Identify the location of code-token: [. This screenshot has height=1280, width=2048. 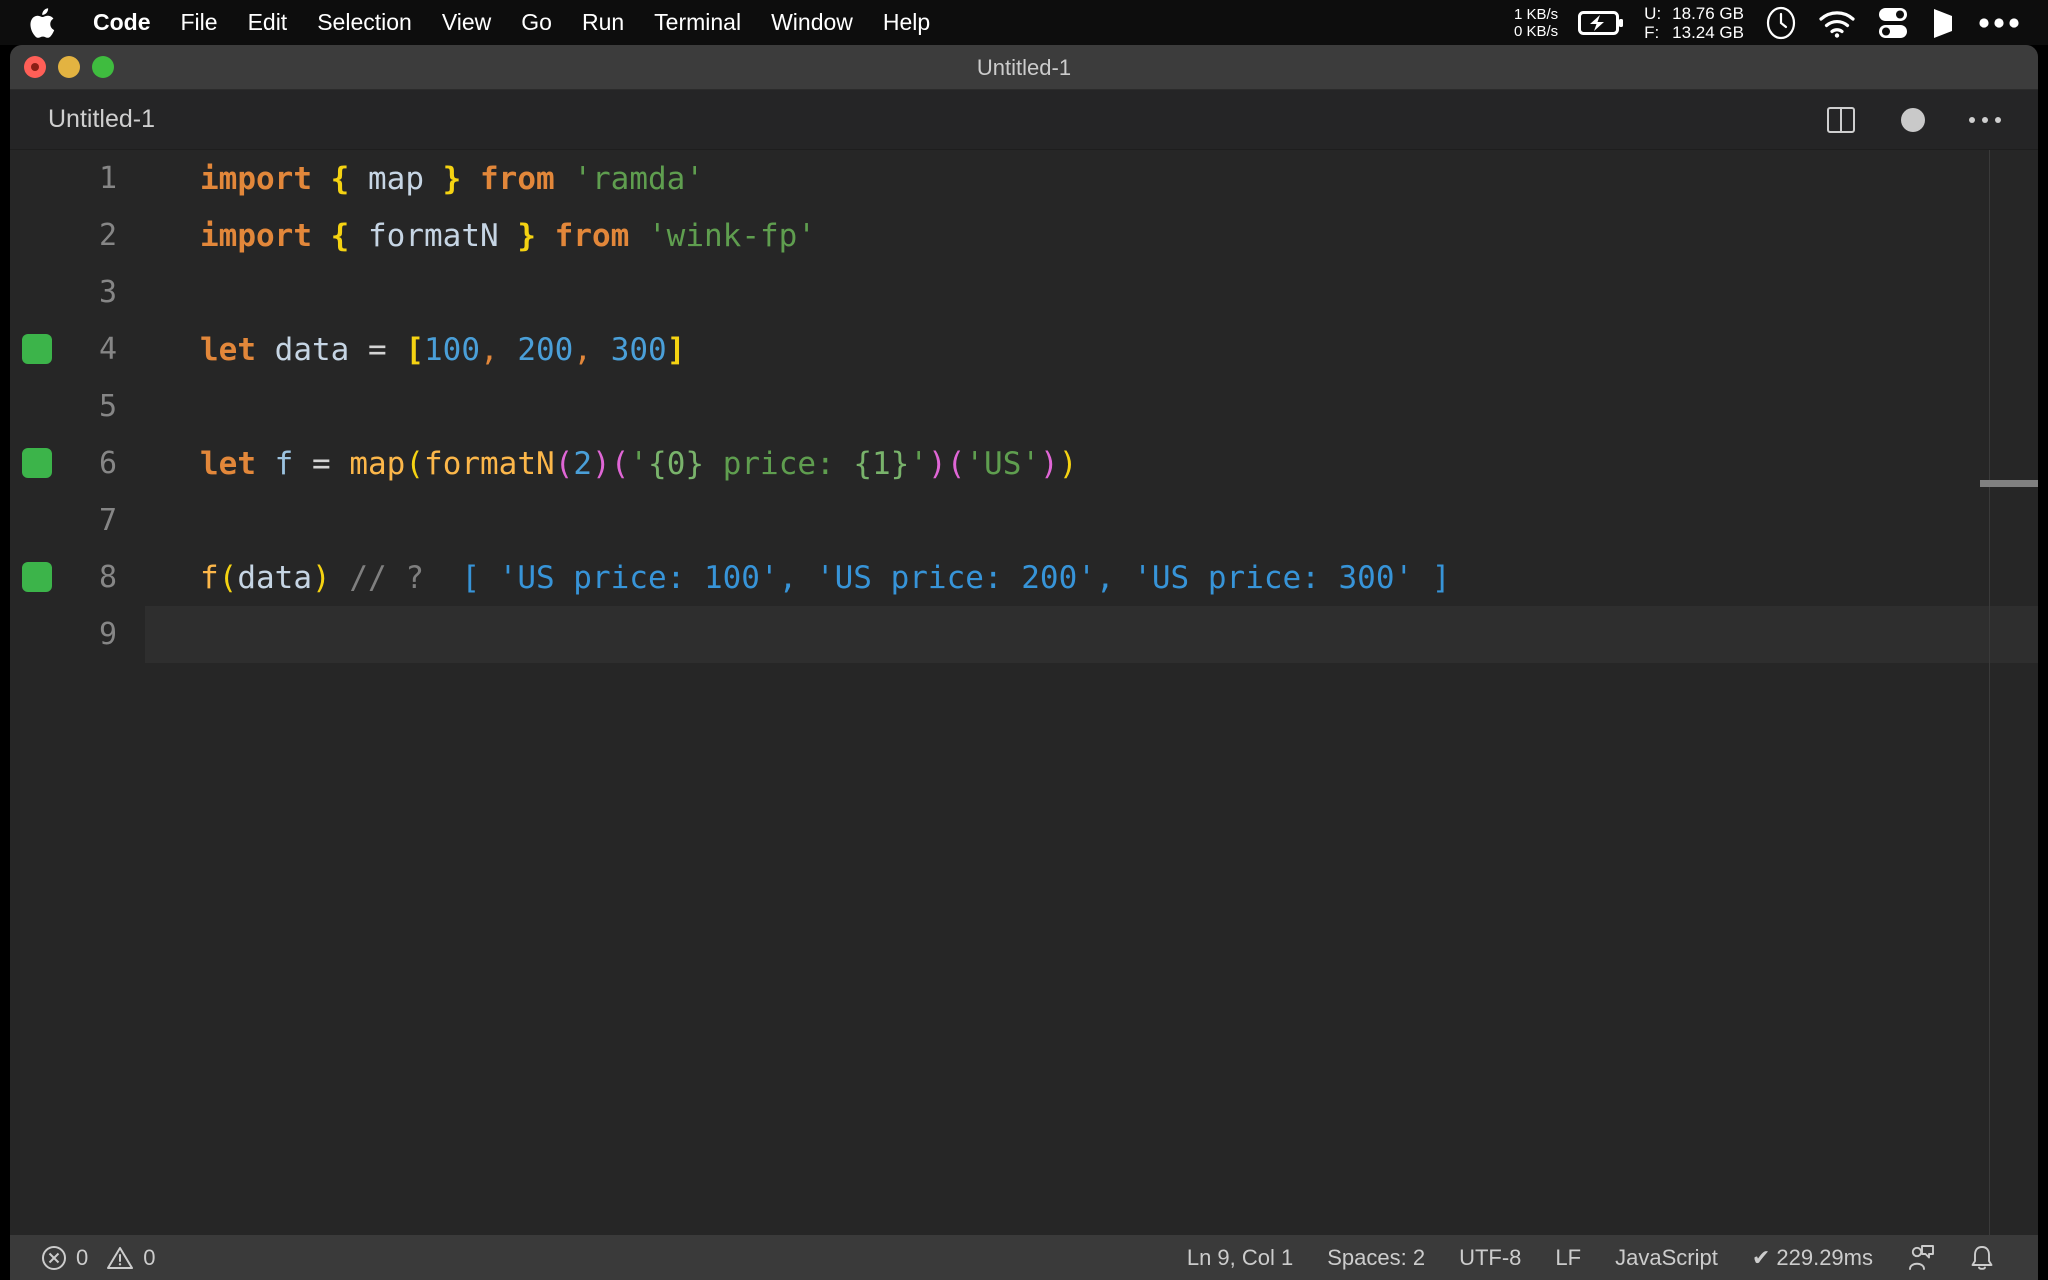
(415, 349).